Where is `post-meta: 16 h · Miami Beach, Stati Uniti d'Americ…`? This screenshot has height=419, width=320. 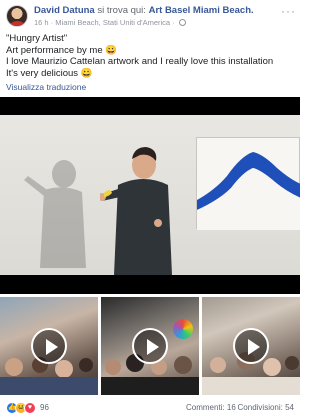 post-meta: 16 h · Miami Beach, Stati Uniti d'Americ… is located at coordinates (110, 23).